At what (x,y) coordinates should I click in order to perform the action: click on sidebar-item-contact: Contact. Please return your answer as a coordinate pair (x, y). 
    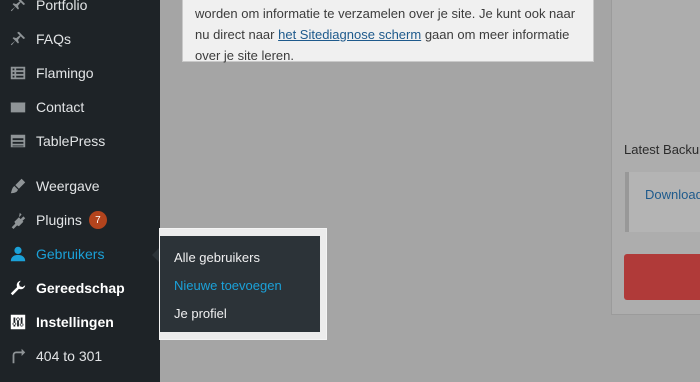
    Looking at the image, I should click on (80, 107).